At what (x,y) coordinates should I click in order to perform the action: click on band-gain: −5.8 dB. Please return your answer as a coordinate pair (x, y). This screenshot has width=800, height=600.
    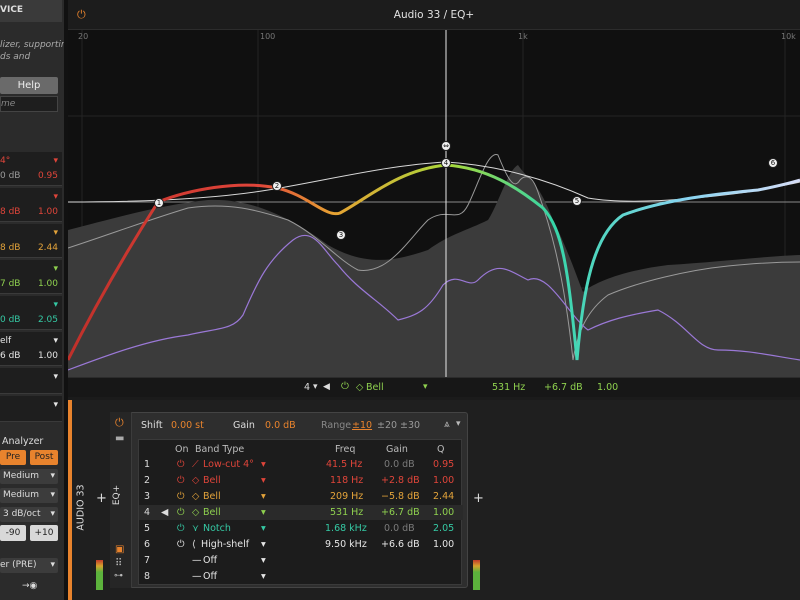
    Looking at the image, I should click on (400, 496).